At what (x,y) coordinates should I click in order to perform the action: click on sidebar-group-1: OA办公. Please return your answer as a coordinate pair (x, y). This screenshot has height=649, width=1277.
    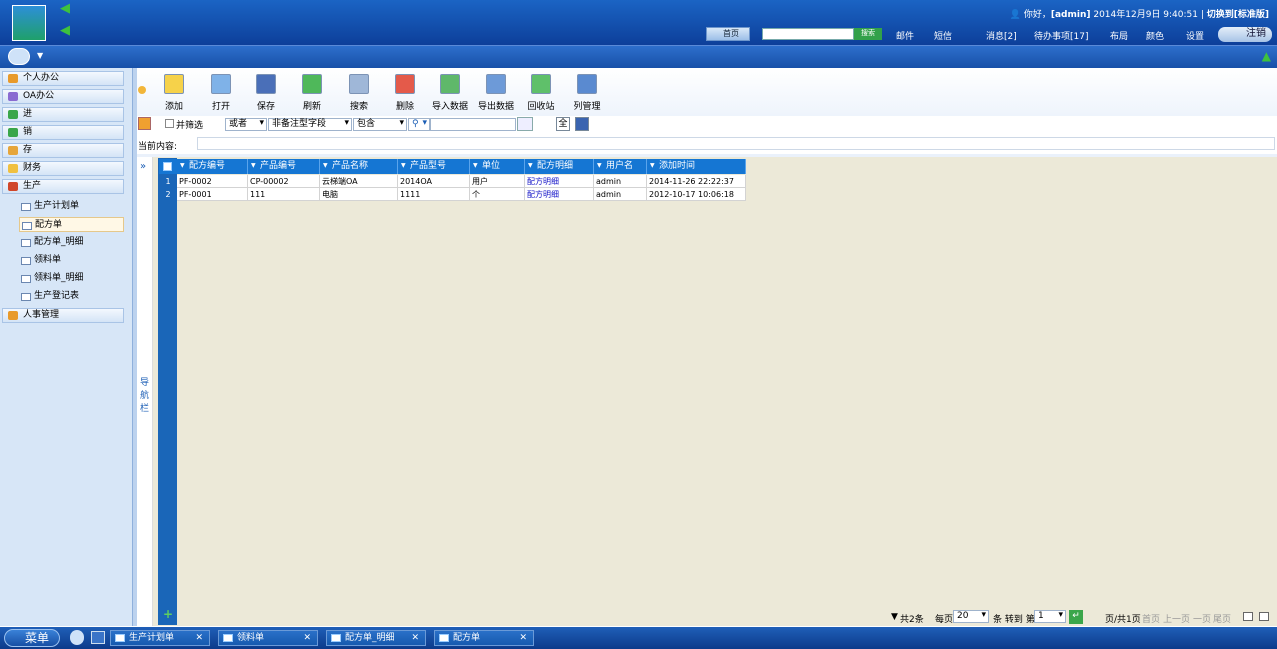
    Looking at the image, I should click on (63, 96).